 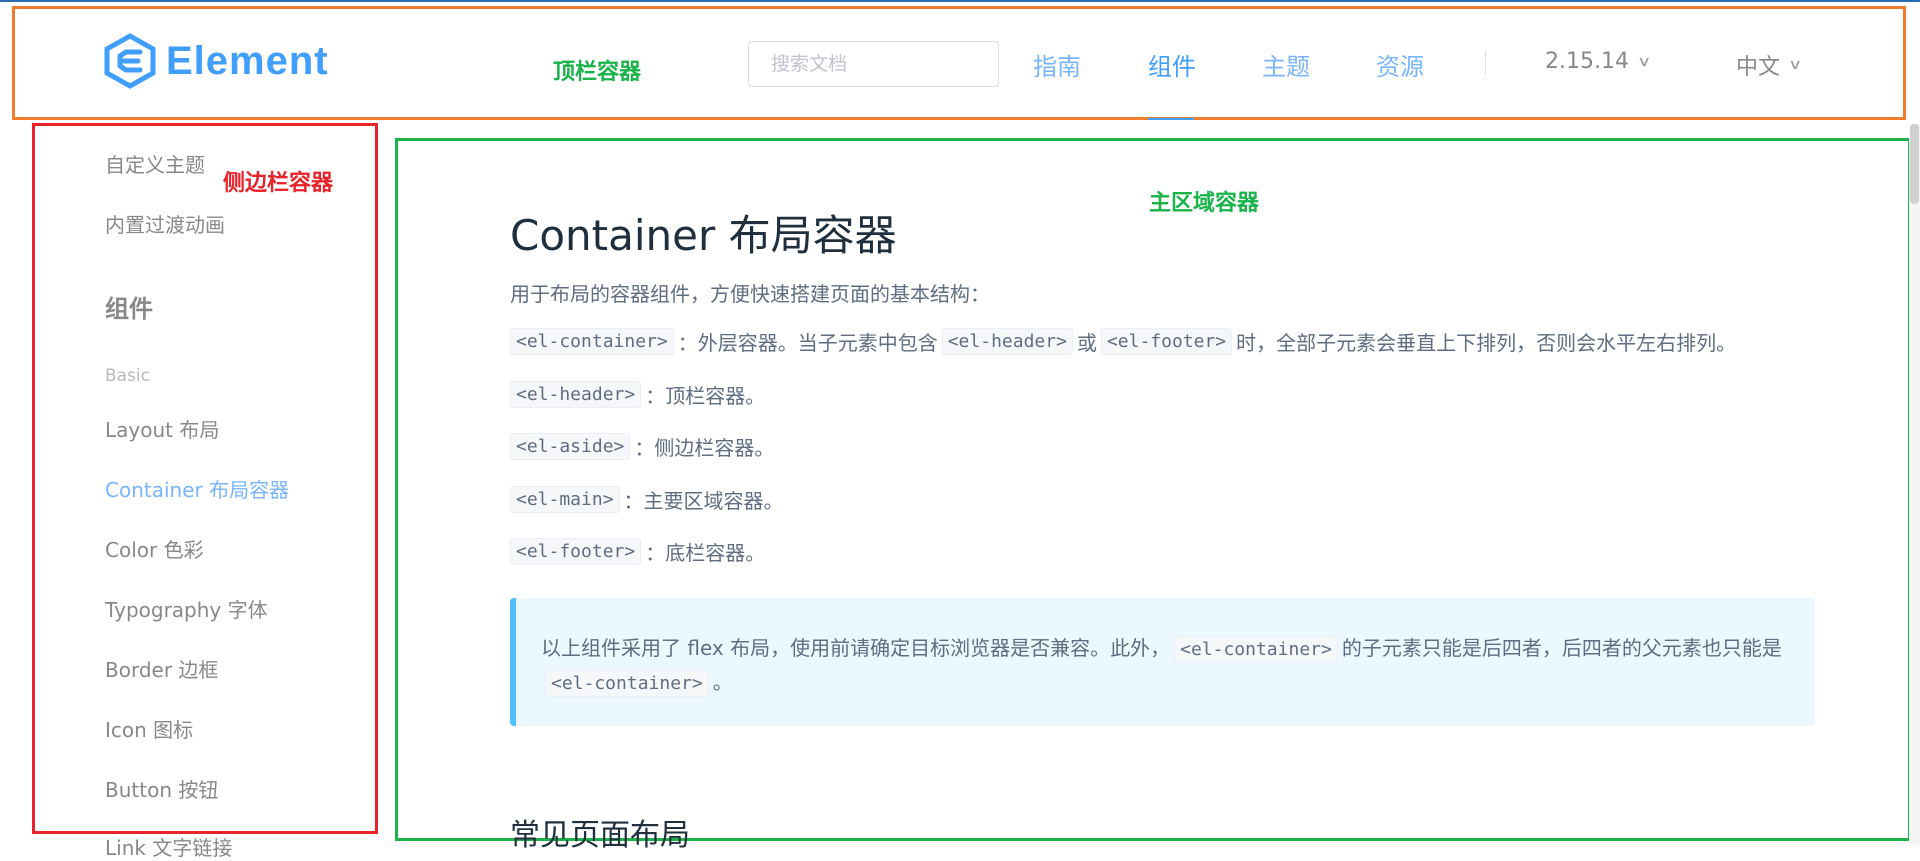 What do you see at coordinates (161, 788) in the screenshot?
I see `sidebar-item-button: Button 按钮` at bounding box center [161, 788].